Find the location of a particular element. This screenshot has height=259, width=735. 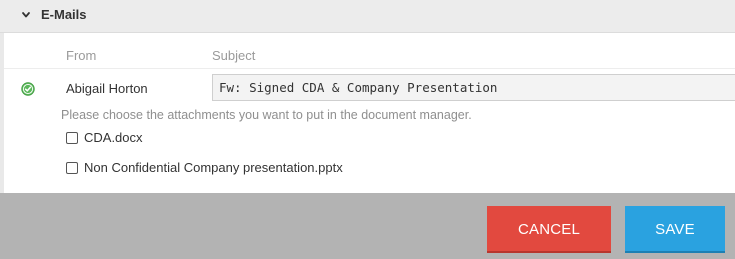

email-from: Abigail Horton is located at coordinates (107, 88).